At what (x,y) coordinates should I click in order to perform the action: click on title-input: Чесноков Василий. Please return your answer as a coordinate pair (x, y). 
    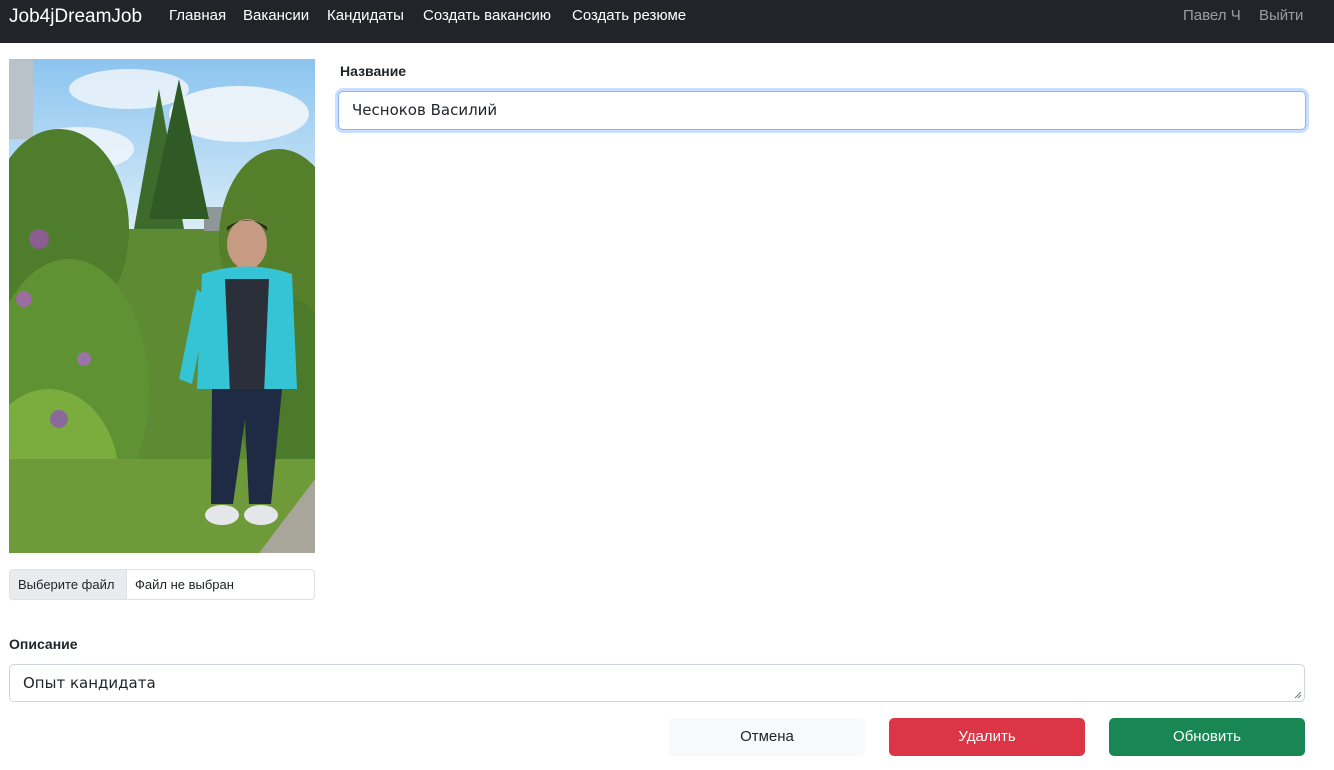
    Looking at the image, I should click on (822, 110).